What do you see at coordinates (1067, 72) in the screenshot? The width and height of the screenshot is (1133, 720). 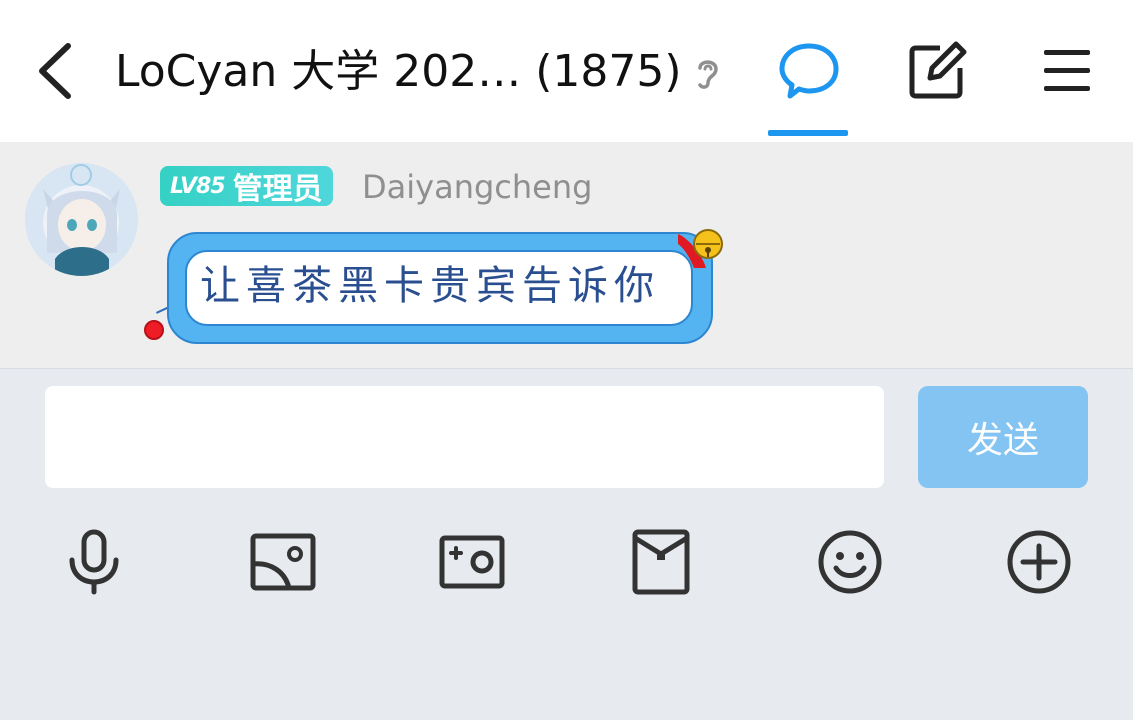 I see `menu-icon` at bounding box center [1067, 72].